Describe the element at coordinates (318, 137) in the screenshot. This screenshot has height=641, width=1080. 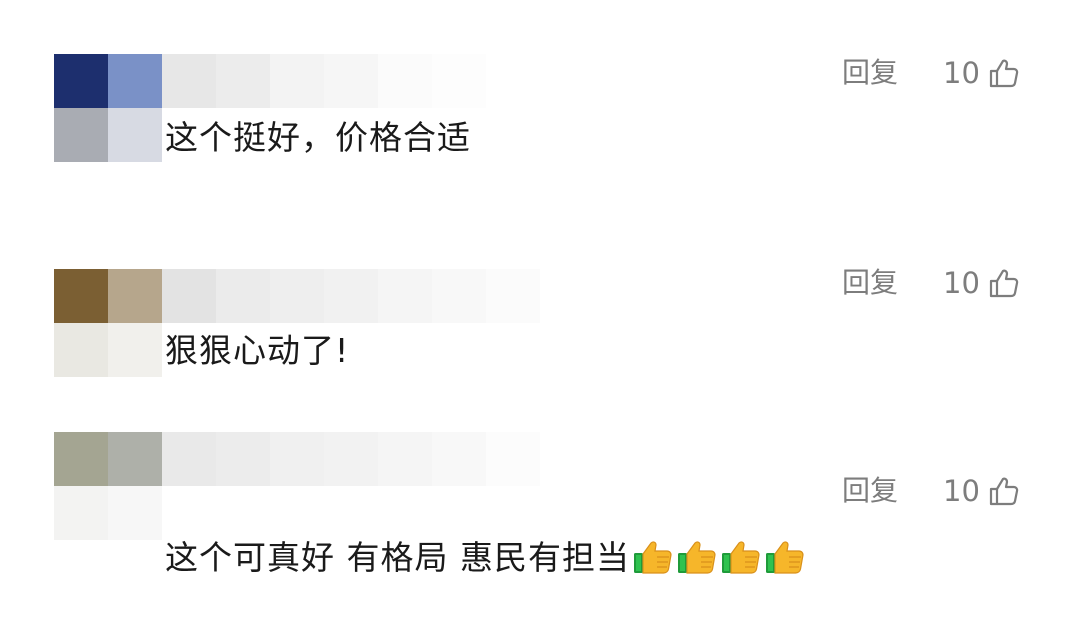
I see `comment-text: 这个挺好，价格合适` at that location.